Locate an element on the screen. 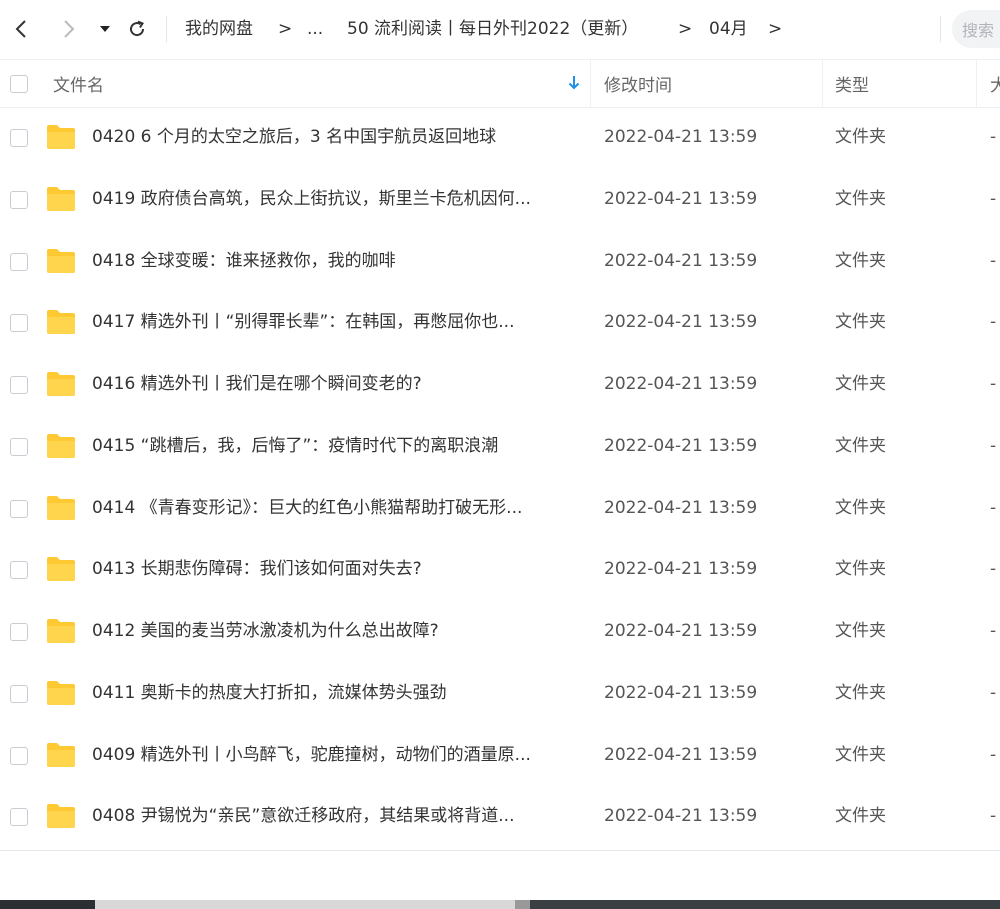 The width and height of the screenshot is (1000, 909). column-header-name: 文件名 is located at coordinates (78, 83).